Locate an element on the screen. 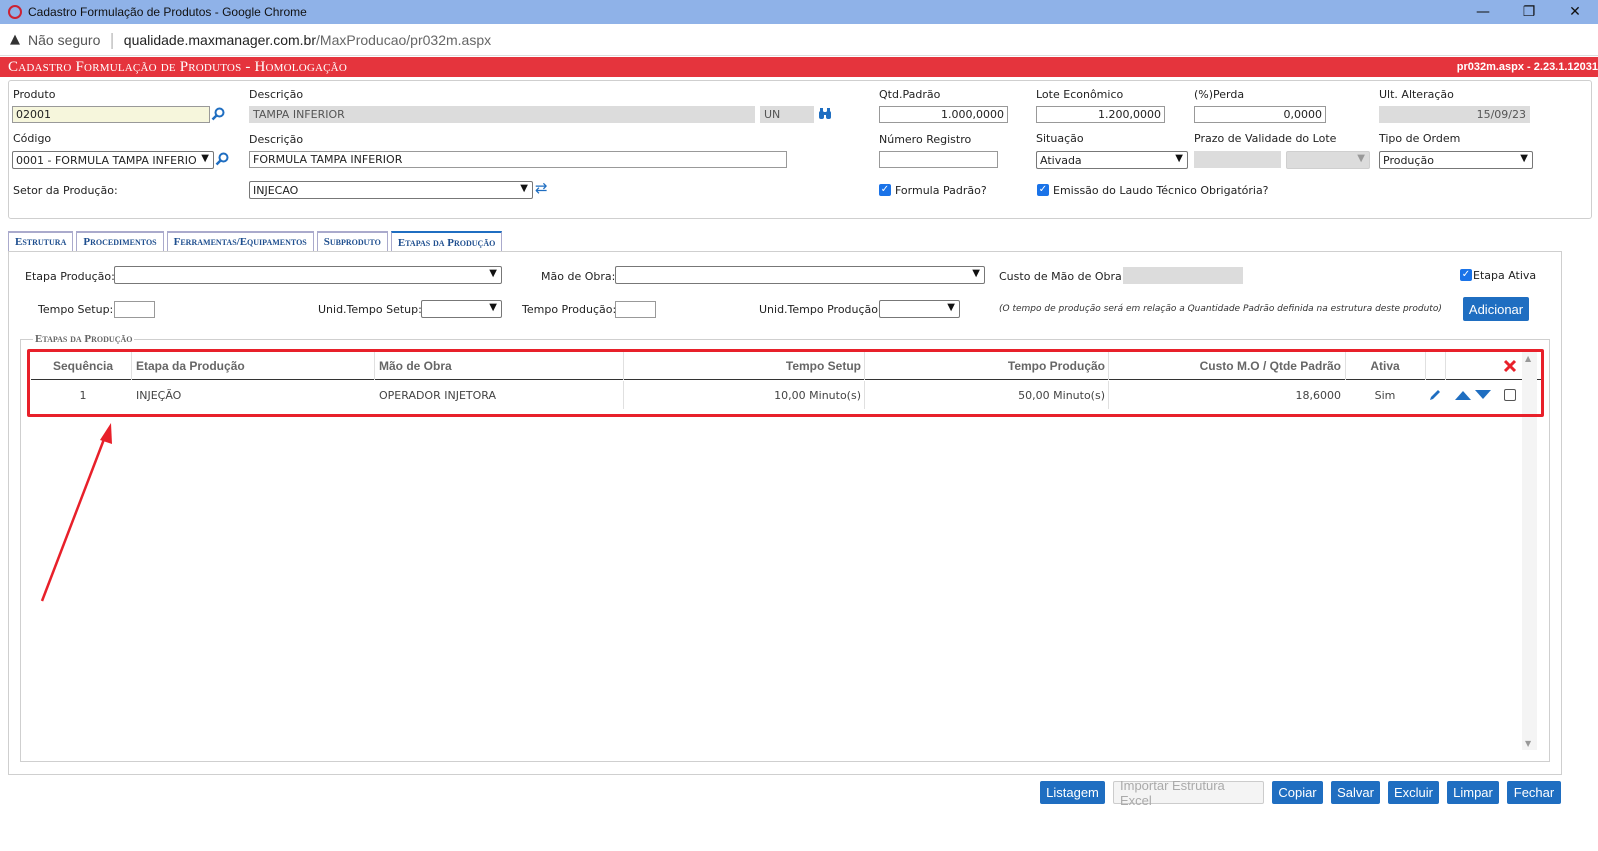 The height and width of the screenshot is (851, 1598). listagem-button: Listagem is located at coordinates (1072, 792).